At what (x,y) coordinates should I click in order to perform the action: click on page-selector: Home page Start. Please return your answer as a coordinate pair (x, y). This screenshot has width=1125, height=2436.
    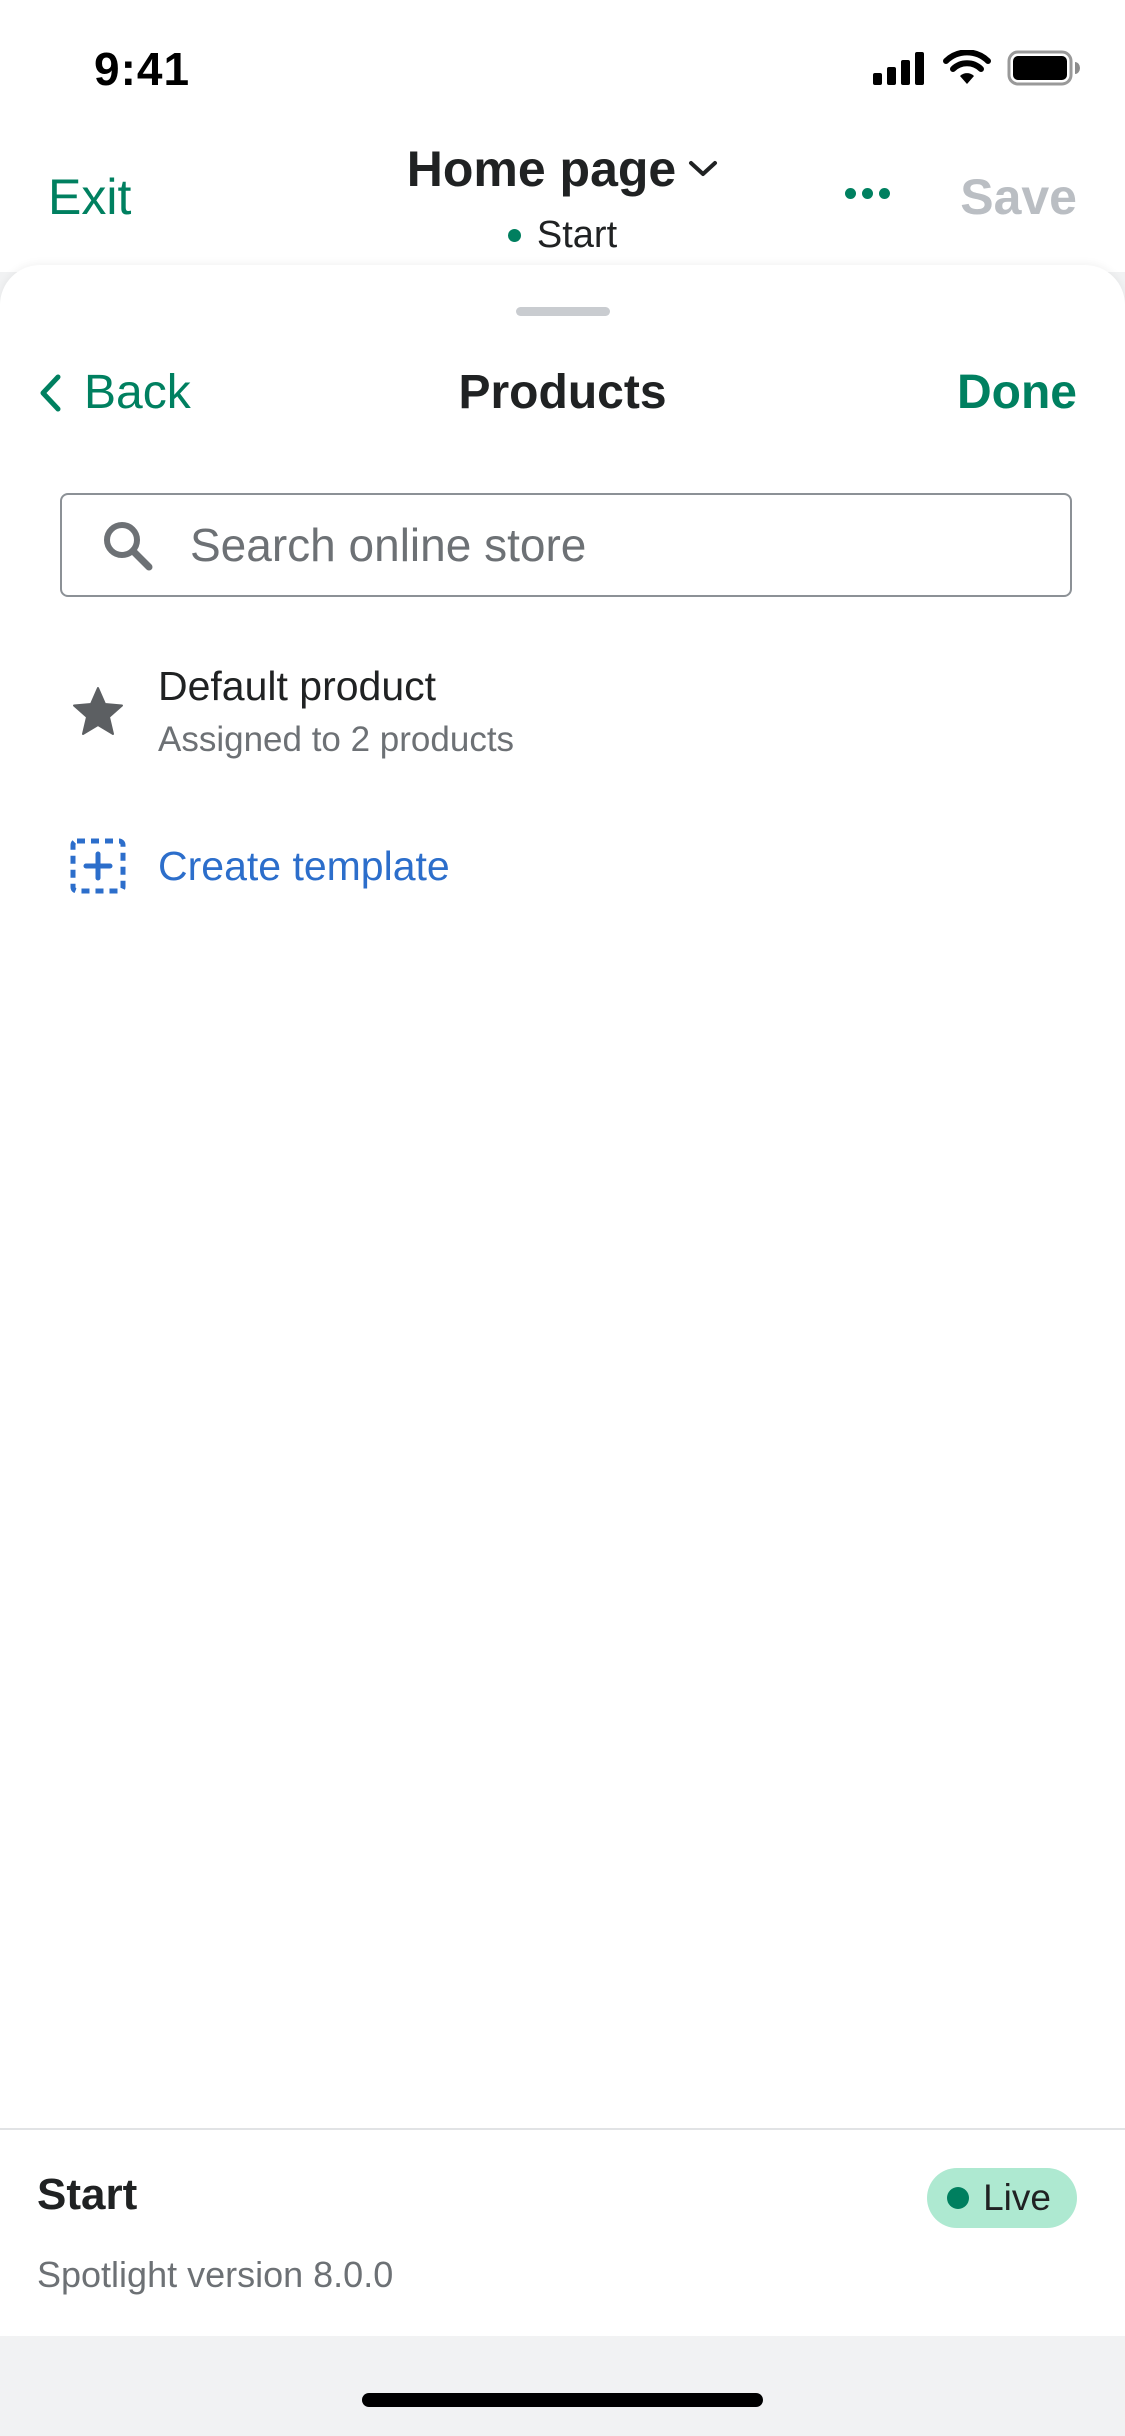
    Looking at the image, I should click on (562, 198).